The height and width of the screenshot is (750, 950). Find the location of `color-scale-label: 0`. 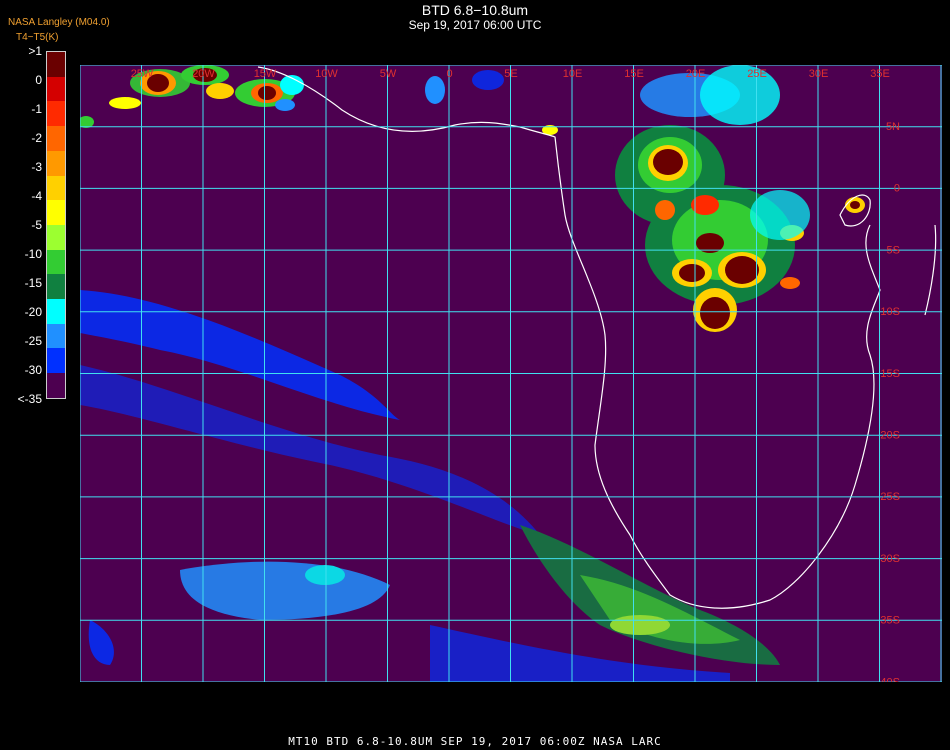

color-scale-label: 0 is located at coordinates (38, 80).